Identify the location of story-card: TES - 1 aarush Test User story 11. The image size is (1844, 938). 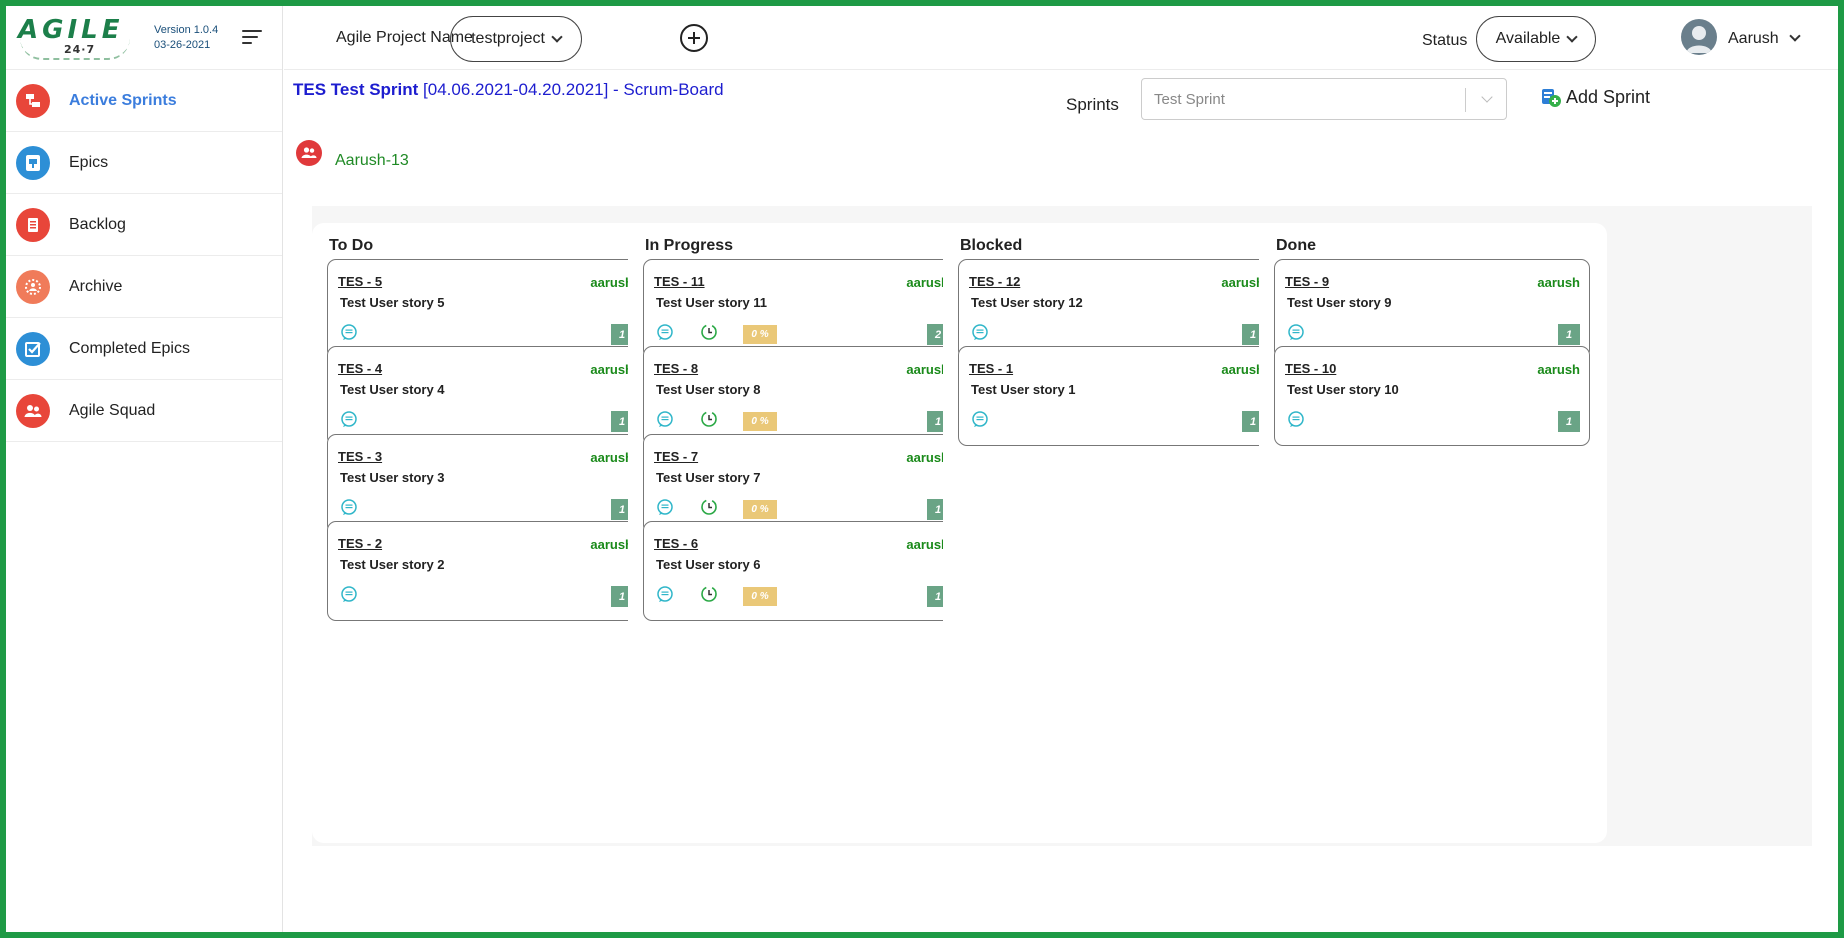
(1116, 396).